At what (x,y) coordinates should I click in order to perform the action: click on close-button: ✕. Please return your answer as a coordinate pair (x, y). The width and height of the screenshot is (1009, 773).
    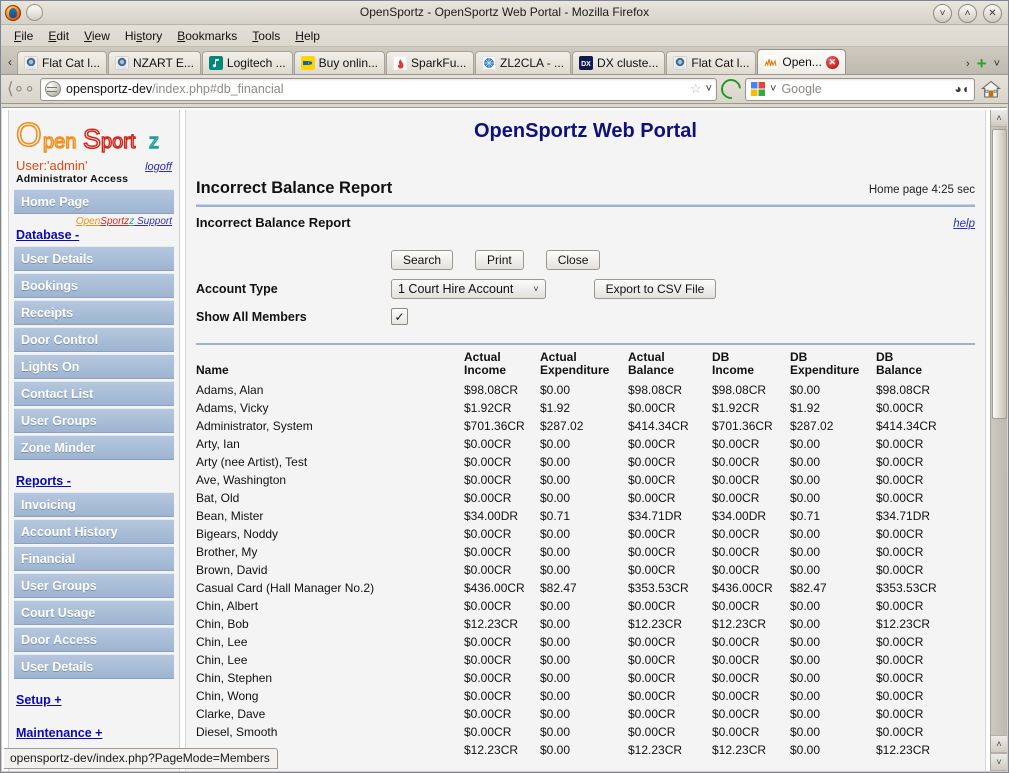
    Looking at the image, I should click on (992, 13).